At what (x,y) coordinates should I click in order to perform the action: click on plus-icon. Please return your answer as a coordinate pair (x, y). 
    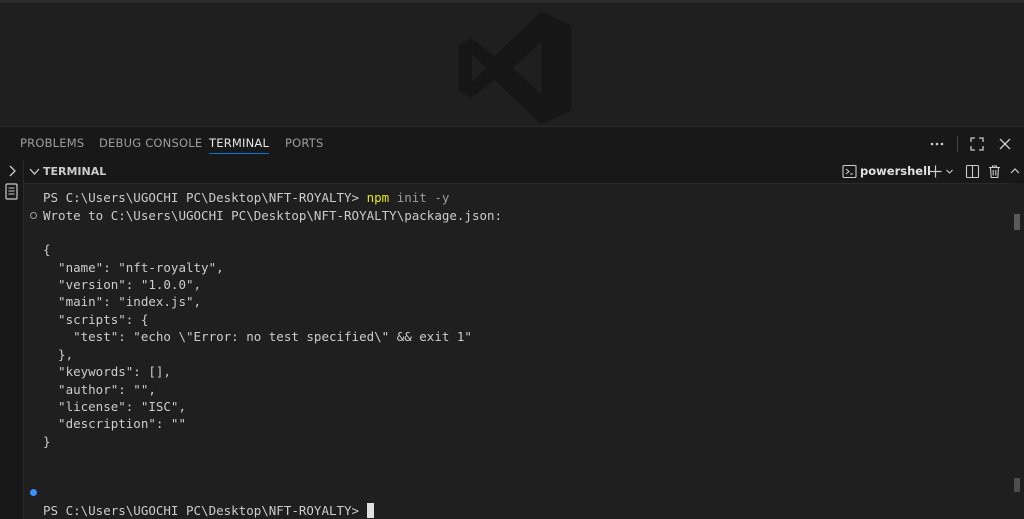
    Looking at the image, I should click on (935, 171).